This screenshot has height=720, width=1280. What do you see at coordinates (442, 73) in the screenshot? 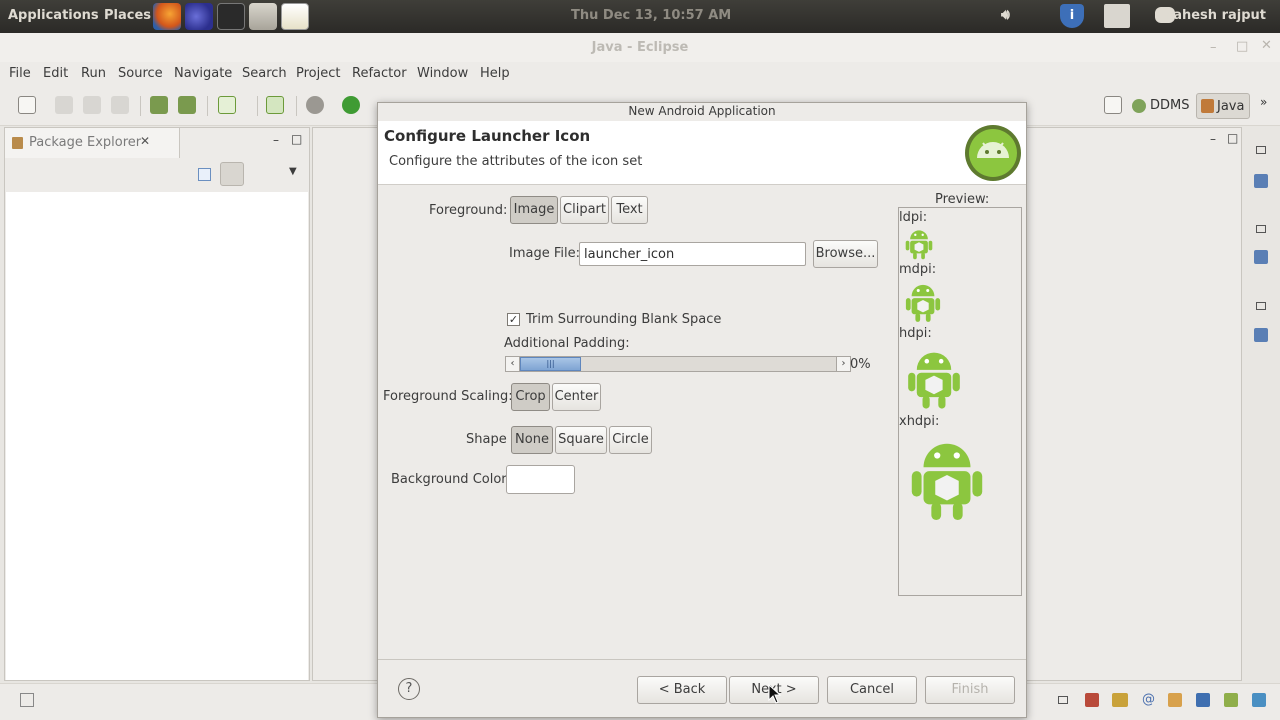
I see `menu-window: Window` at bounding box center [442, 73].